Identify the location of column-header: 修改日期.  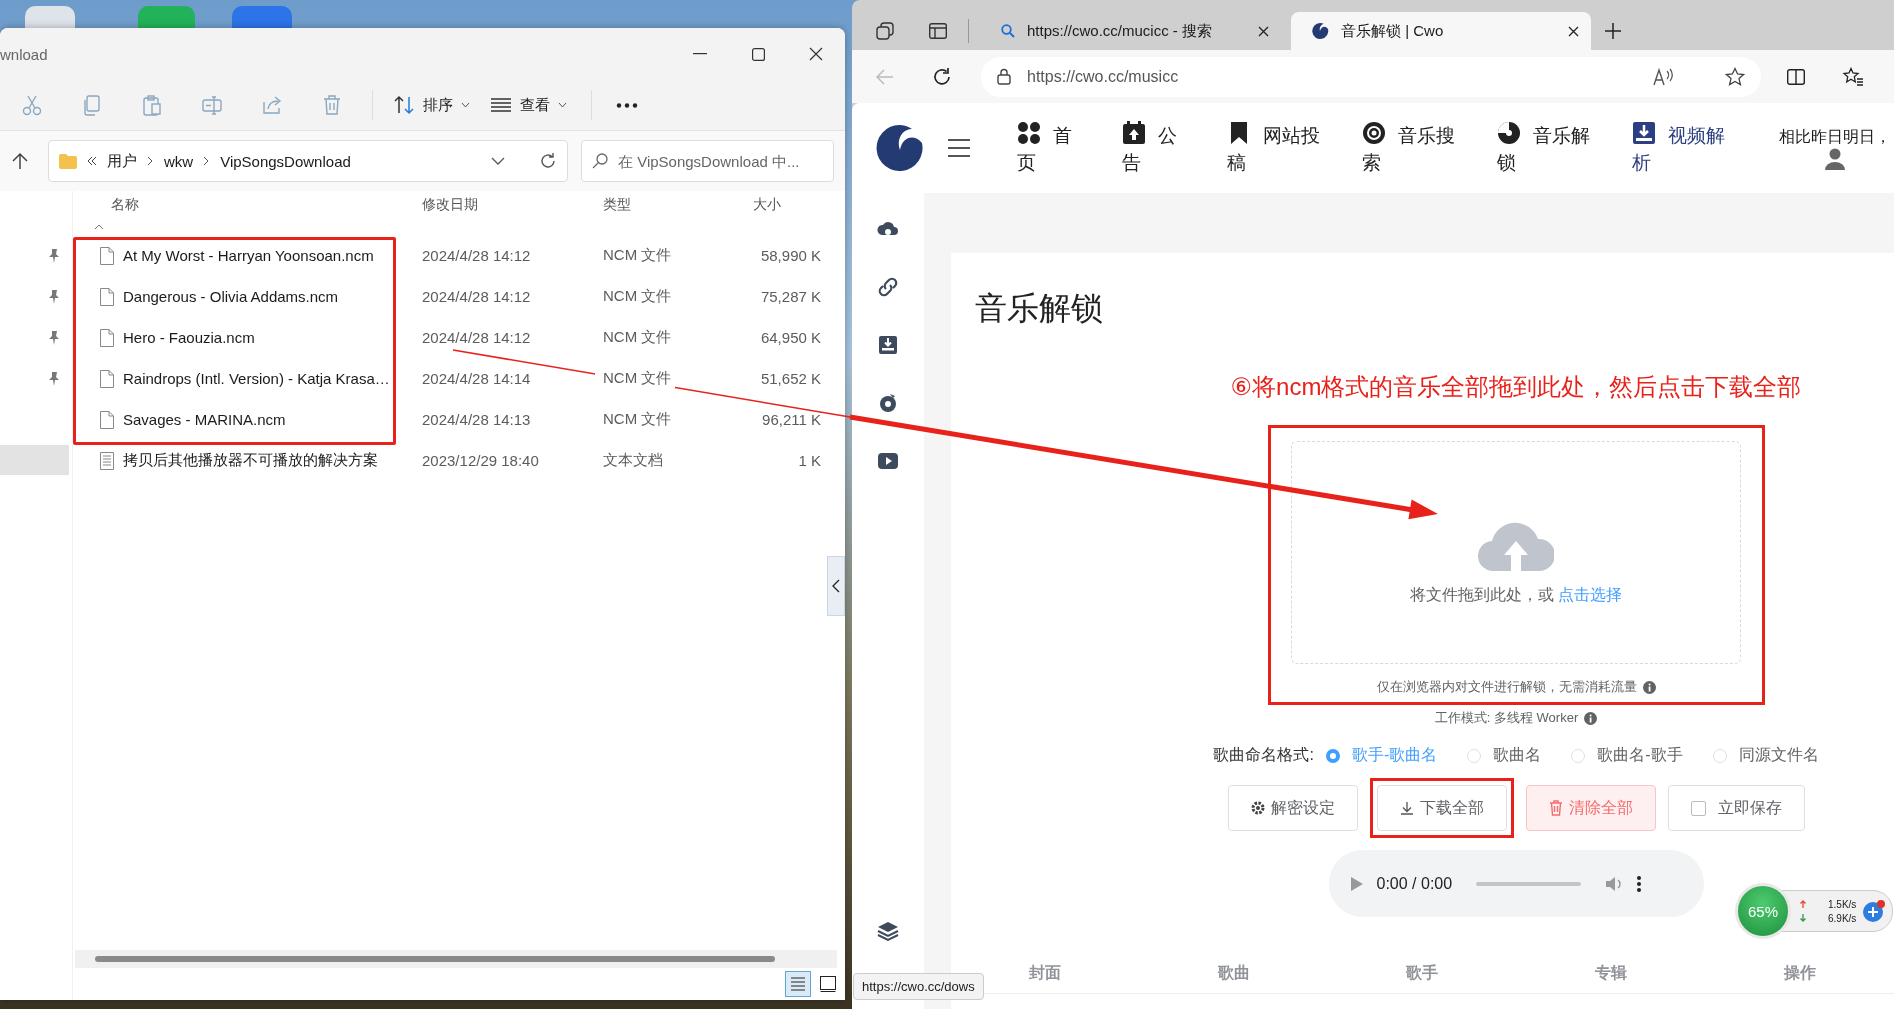
(504, 205).